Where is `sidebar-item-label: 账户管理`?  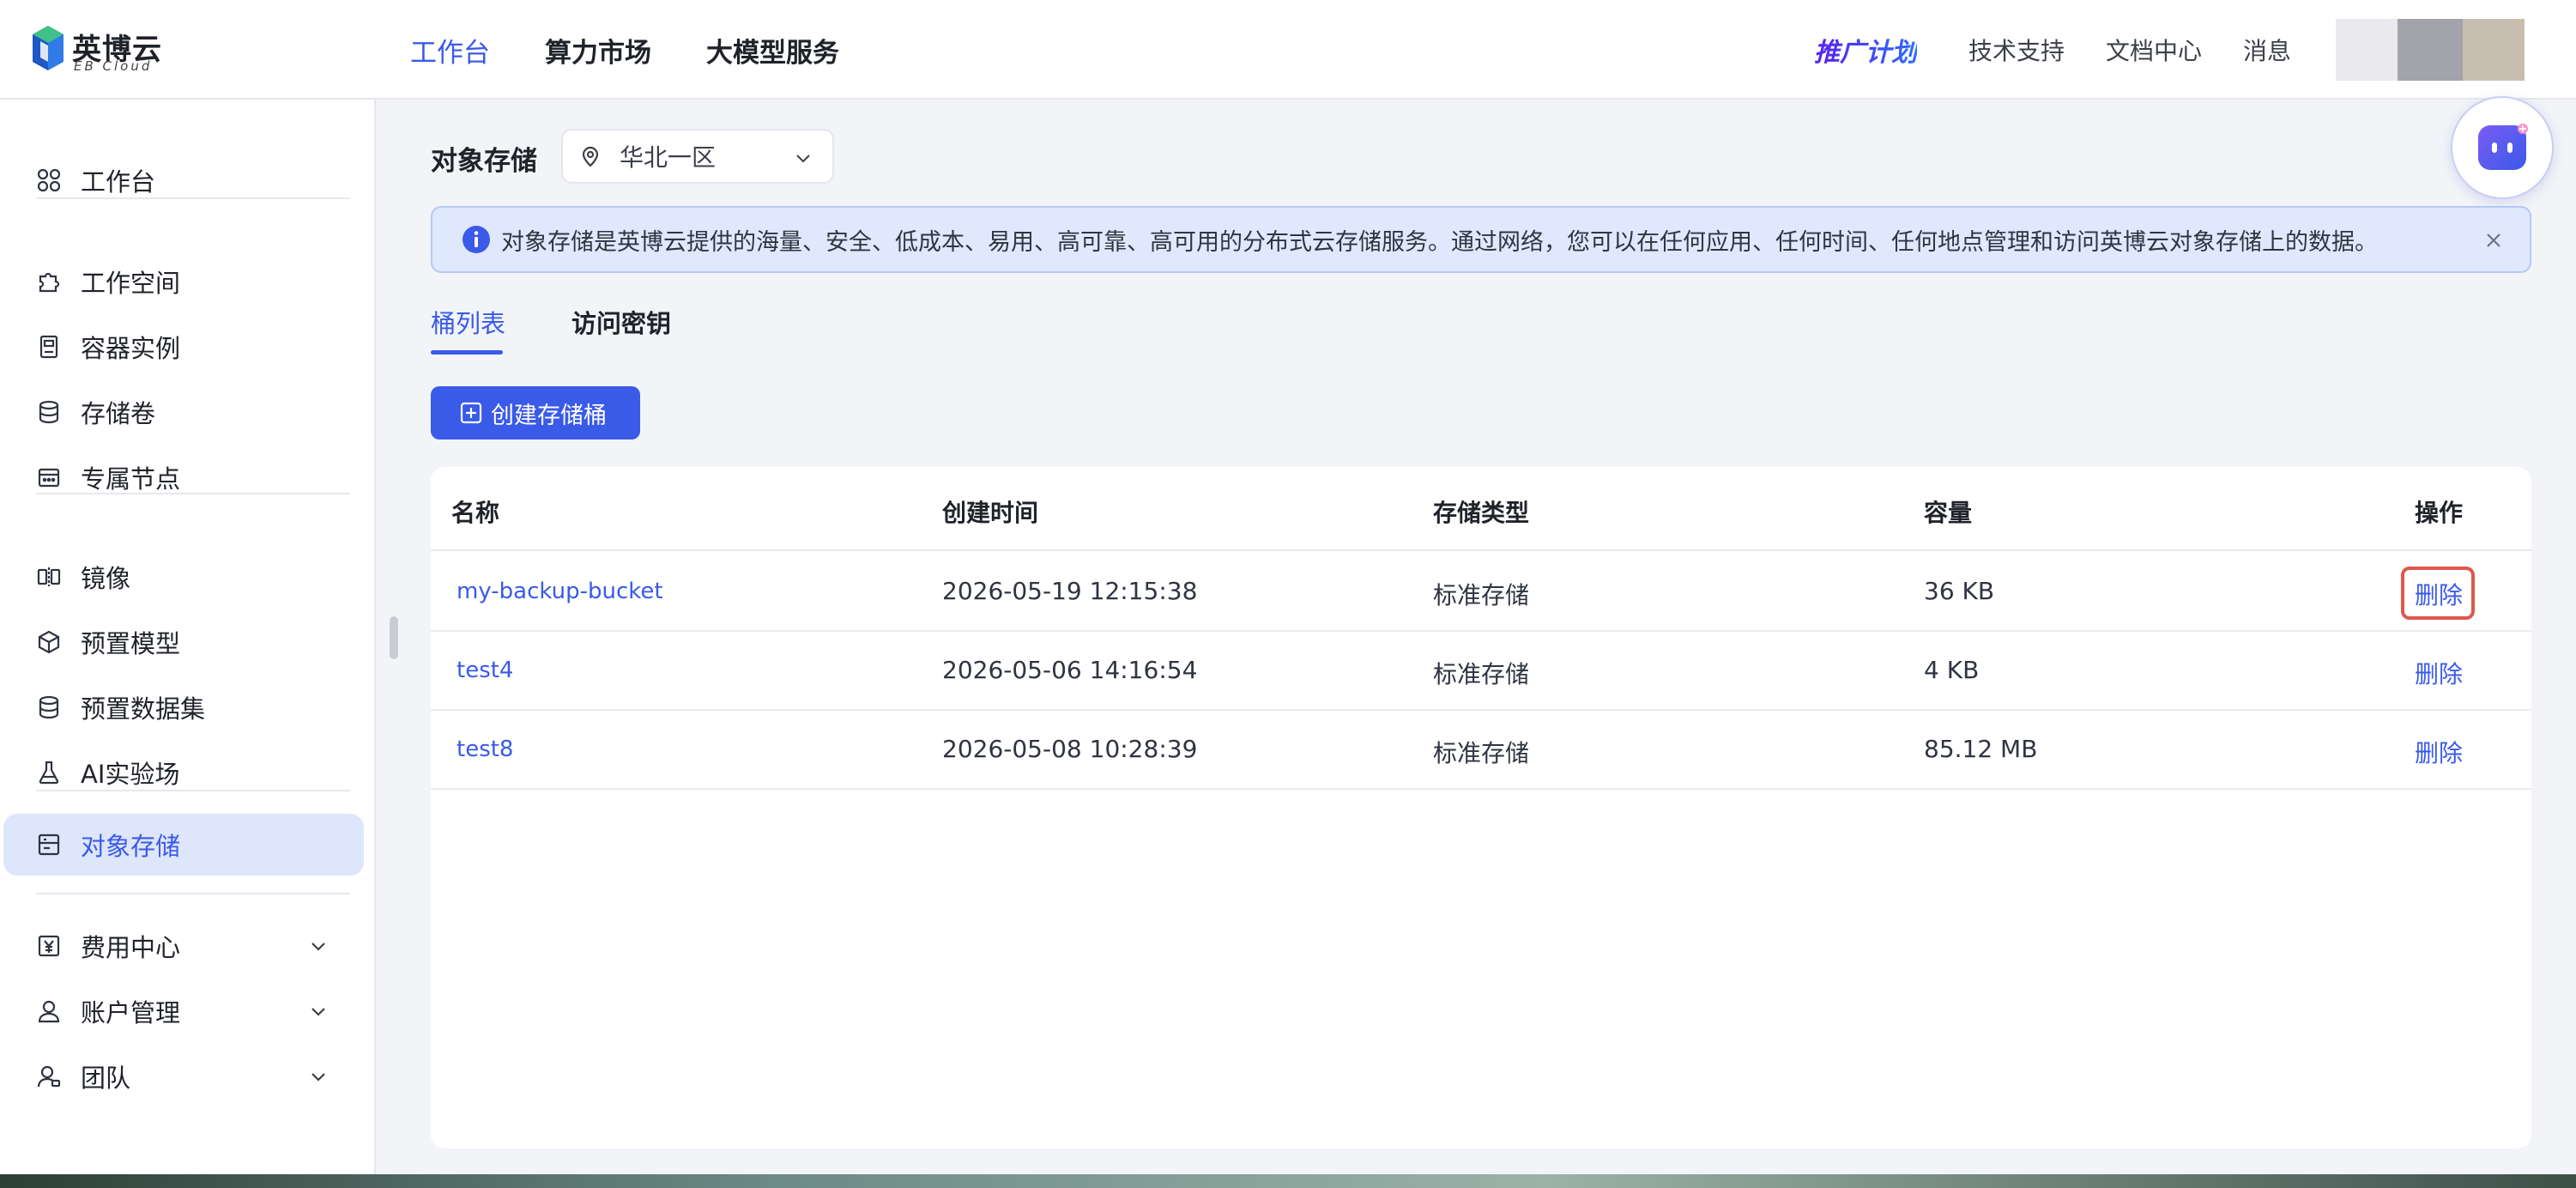
sidebar-item-label: 账户管理 is located at coordinates (131, 1012).